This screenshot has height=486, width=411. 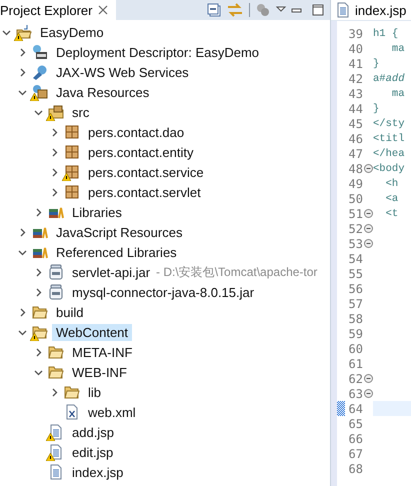 I want to click on line-number: 60, so click(x=355, y=349).